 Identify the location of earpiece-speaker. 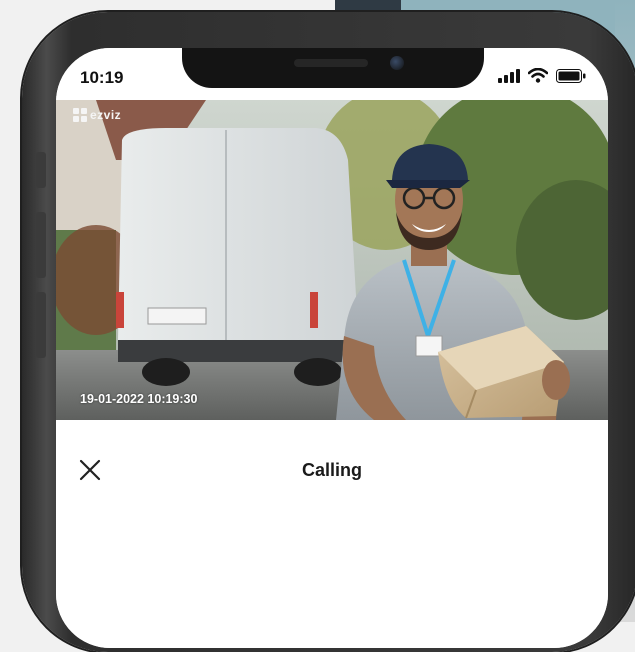
(331, 63).